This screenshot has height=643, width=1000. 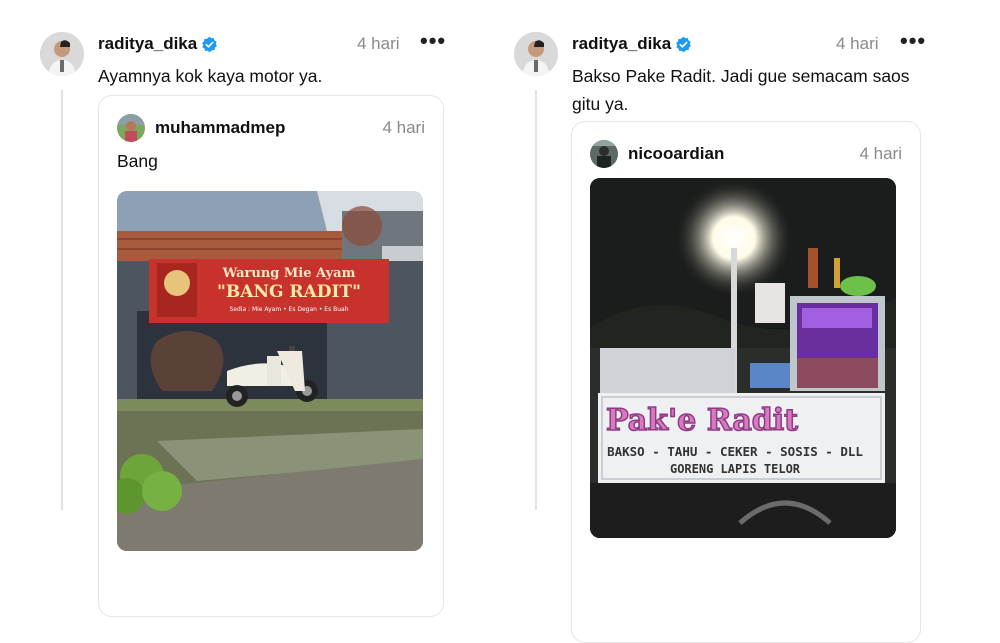 I want to click on post-text: Ayamnya kok kaya motor ya., so click(x=210, y=76).